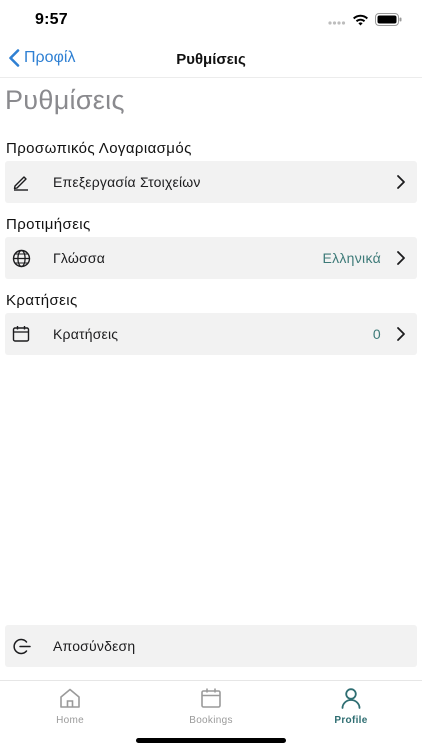 This screenshot has height=750, width=422. Describe the element at coordinates (388, 22) in the screenshot. I see `battery-icon` at that location.